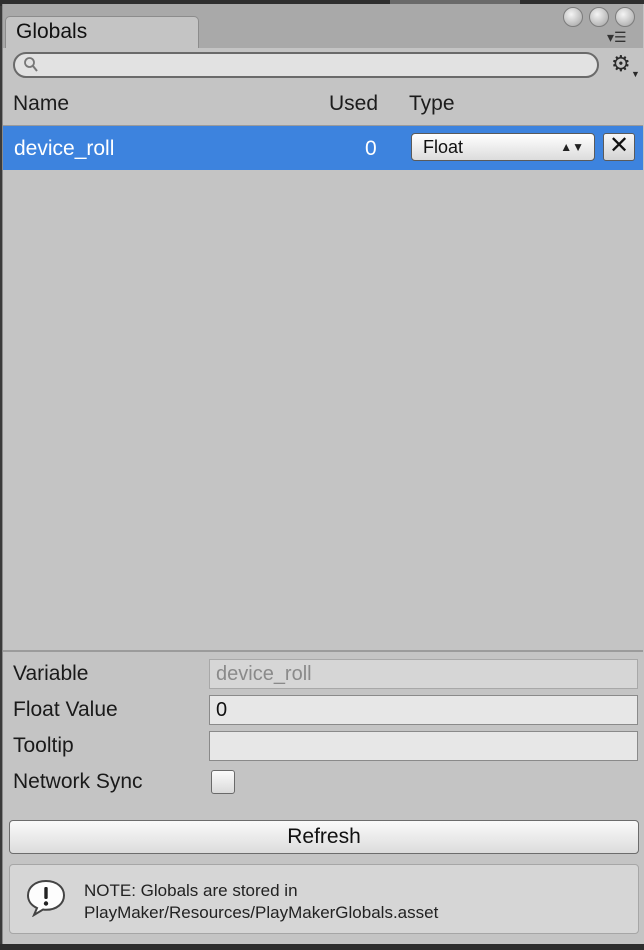 This screenshot has height=950, width=644. What do you see at coordinates (423, 674) in the screenshot?
I see `variable-name-field: device_roll` at bounding box center [423, 674].